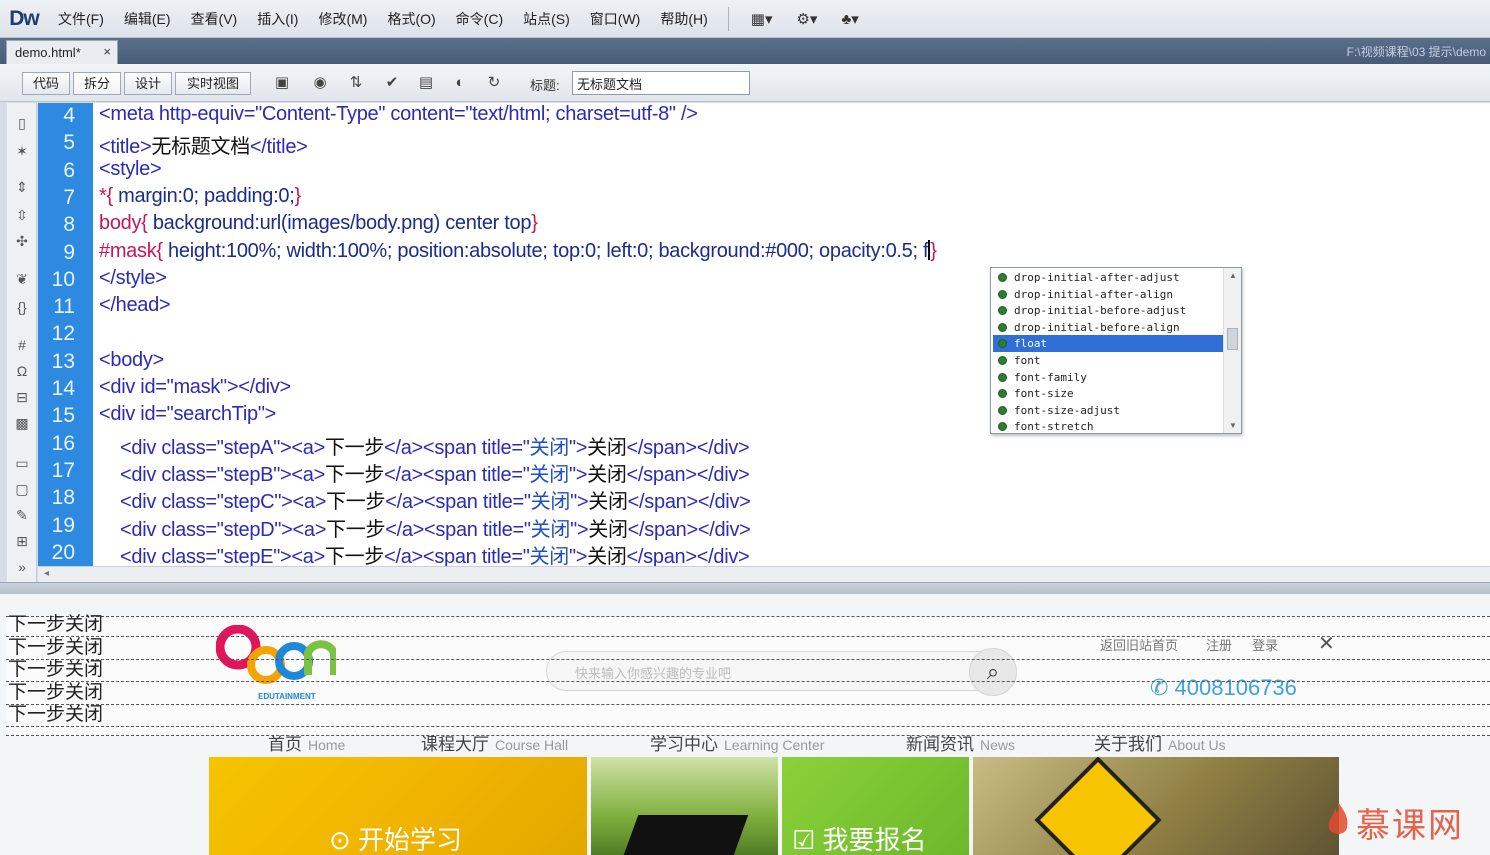  Describe the element at coordinates (200, 147) in the screenshot. I see `code-token: 无标题文档` at that location.